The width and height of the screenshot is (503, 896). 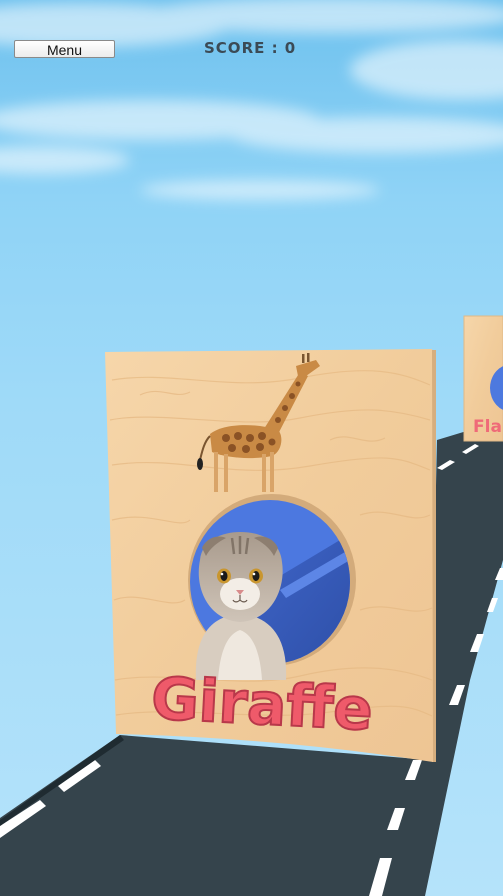 What do you see at coordinates (262, 704) in the screenshot?
I see `gate-animal-name: Giraffe` at bounding box center [262, 704].